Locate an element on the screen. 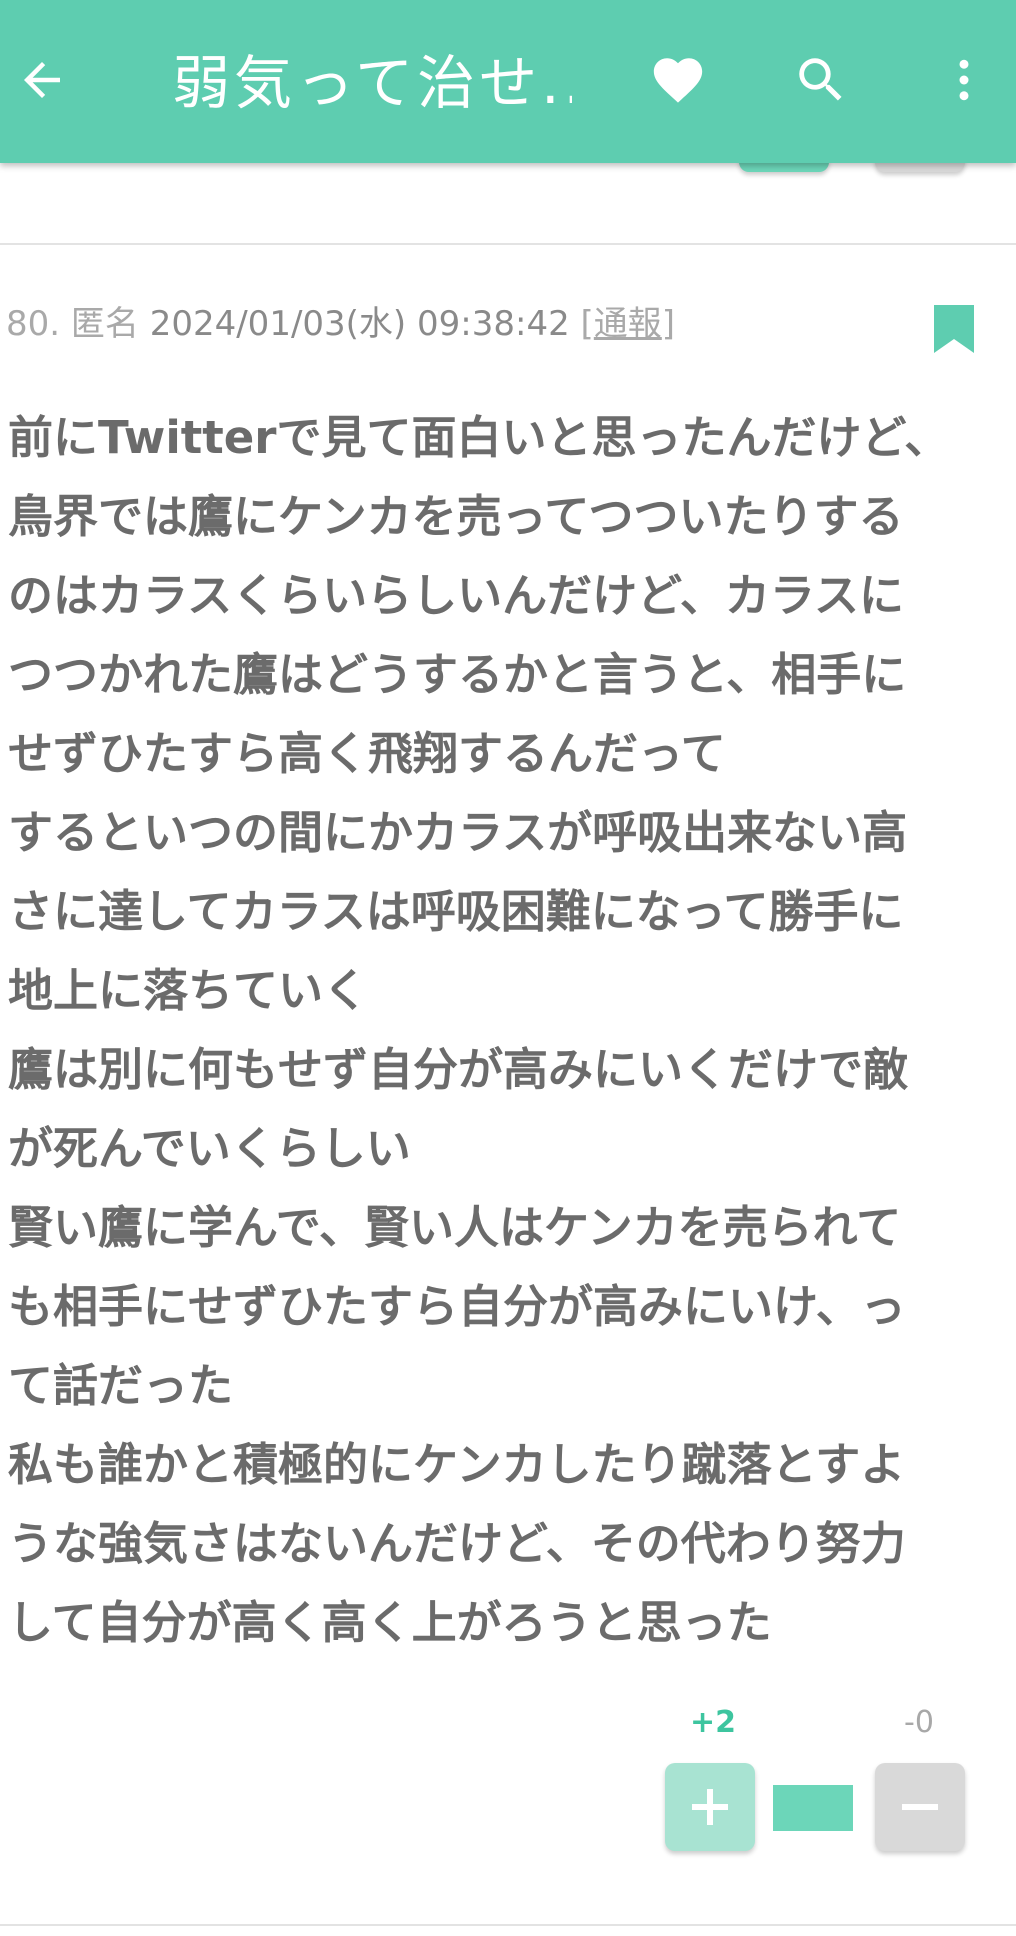 The width and height of the screenshot is (1016, 1936). plus-vote-count: +2 is located at coordinates (713, 1722).